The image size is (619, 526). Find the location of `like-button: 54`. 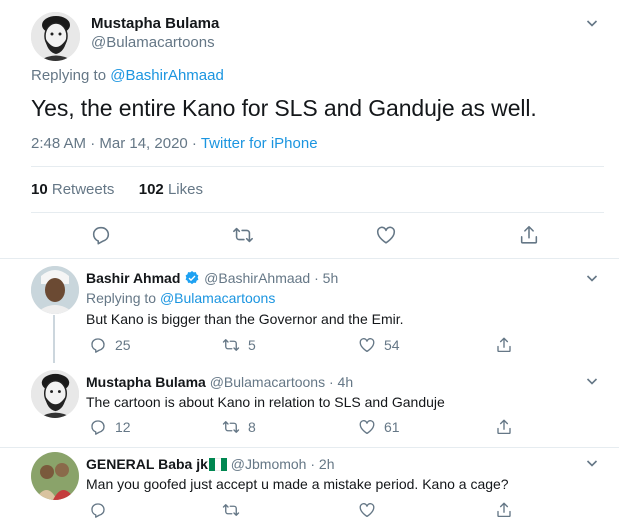

like-button: 54 is located at coordinates (379, 345).